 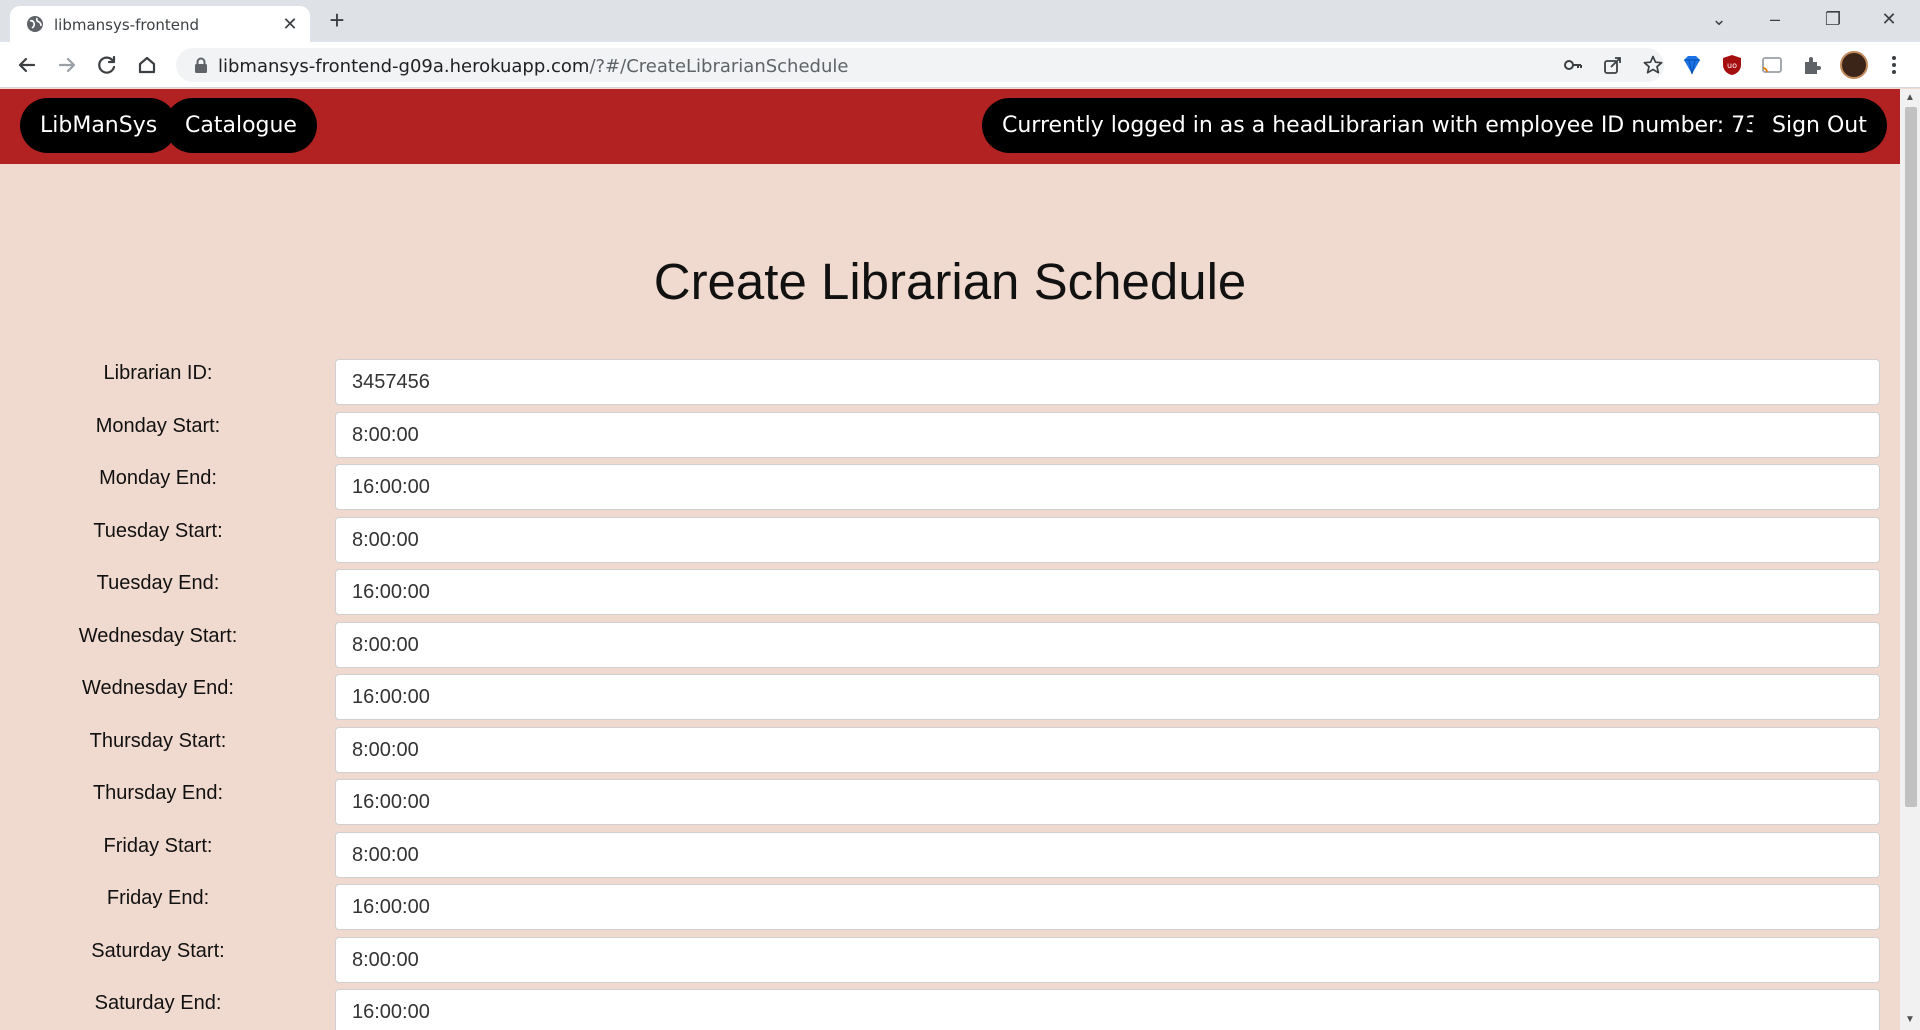 I want to click on share-icon, so click(x=1613, y=65).